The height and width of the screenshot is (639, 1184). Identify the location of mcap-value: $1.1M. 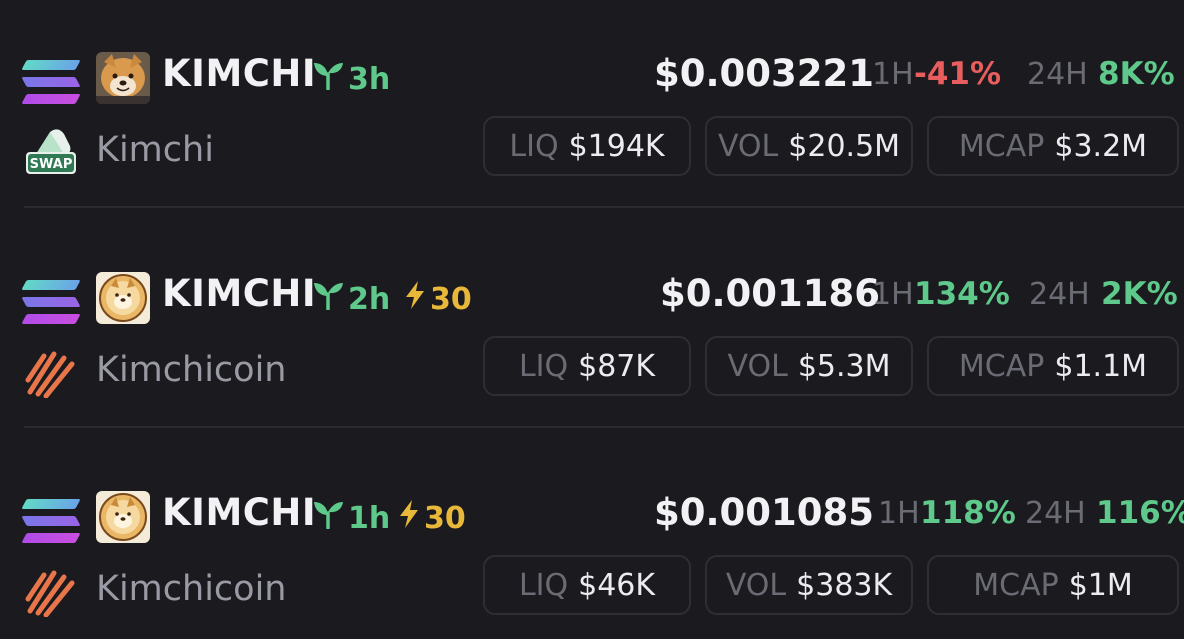
(1101, 366).